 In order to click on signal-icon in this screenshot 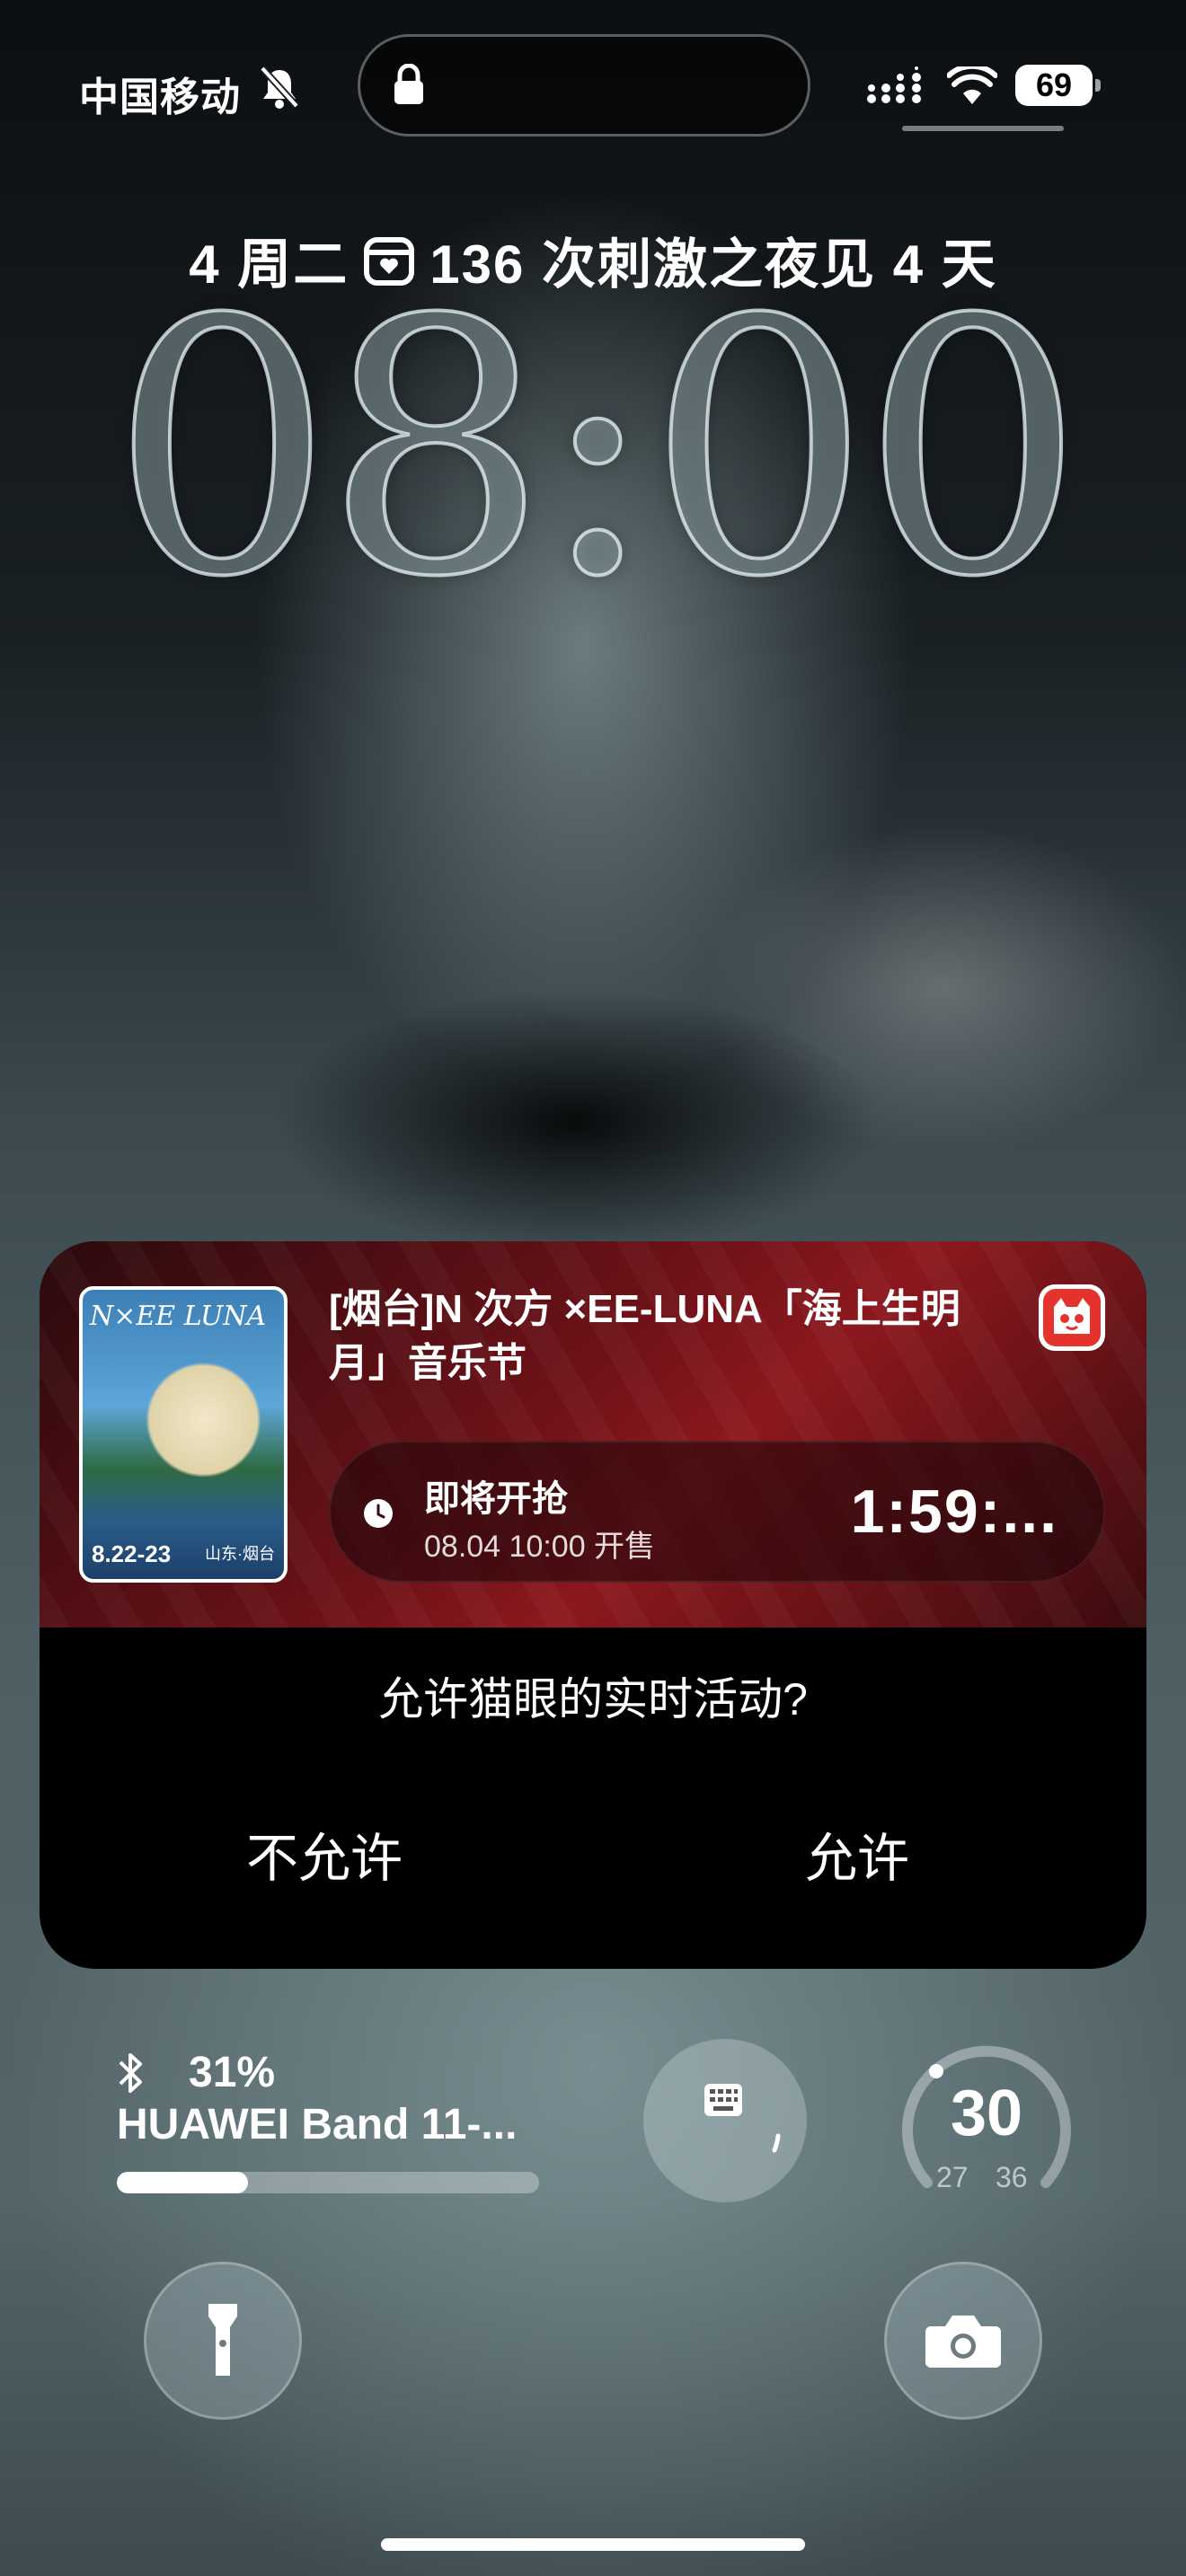, I will do `click(894, 84)`.